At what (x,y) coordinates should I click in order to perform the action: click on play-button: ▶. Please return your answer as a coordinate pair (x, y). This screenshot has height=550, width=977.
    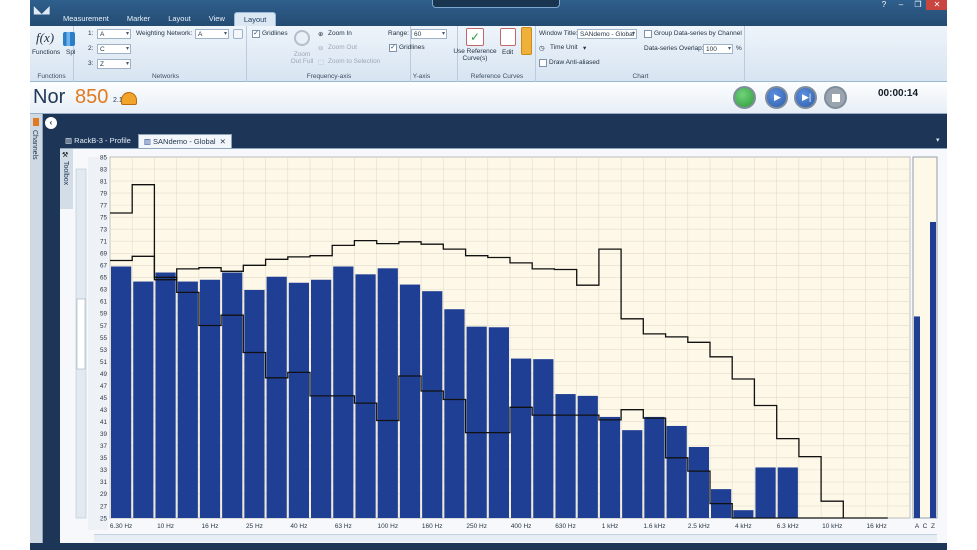
    Looking at the image, I should click on (776, 97).